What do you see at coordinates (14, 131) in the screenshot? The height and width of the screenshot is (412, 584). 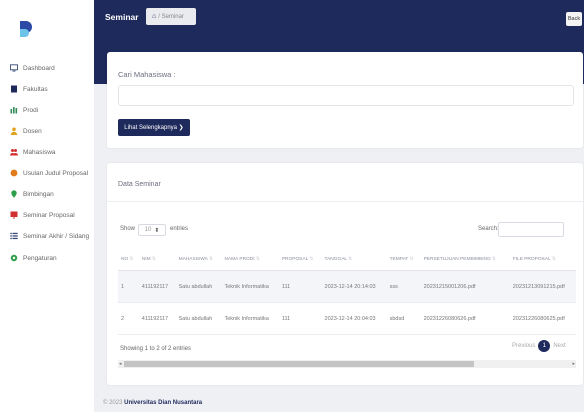 I see `user-icon` at bounding box center [14, 131].